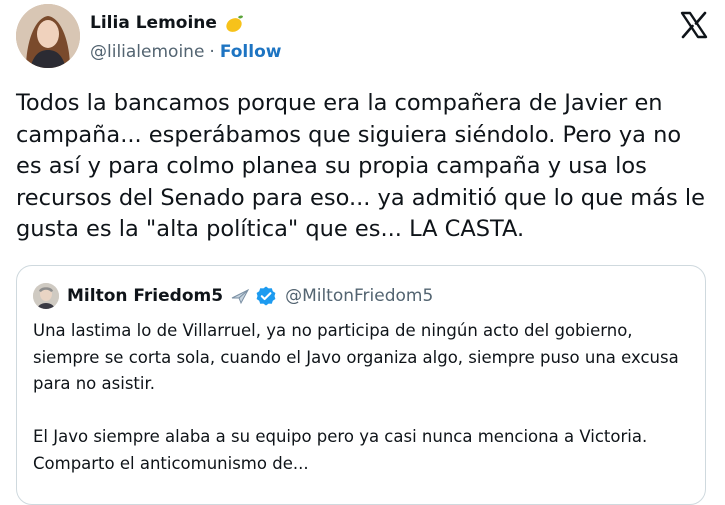 The height and width of the screenshot is (505, 725). Describe the element at coordinates (147, 52) in the screenshot. I see `author-handle: @lilialemoine` at that location.